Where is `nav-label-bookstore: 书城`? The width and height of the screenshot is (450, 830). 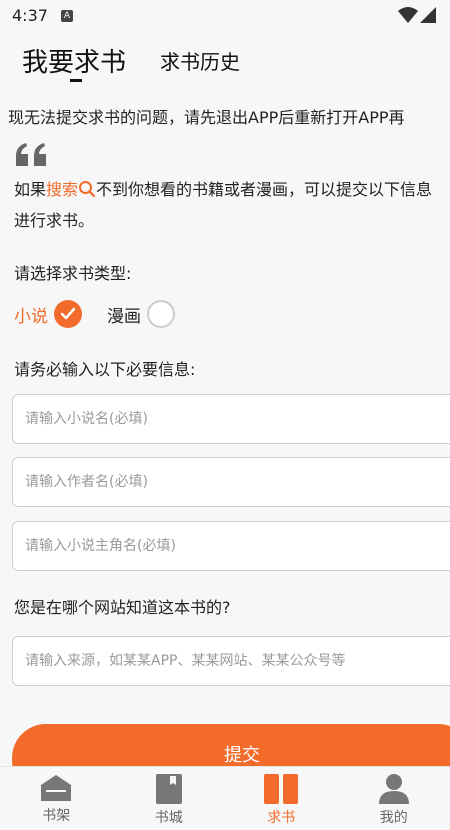 nav-label-bookstore: 书城 is located at coordinates (169, 817).